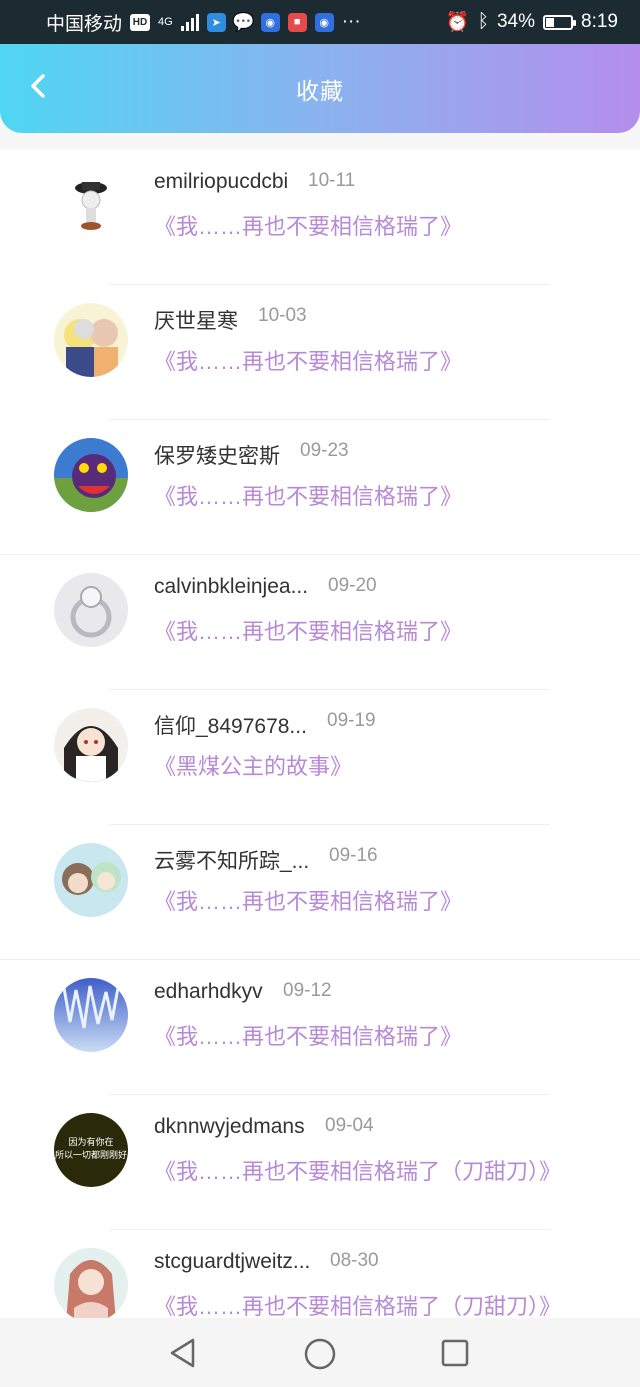 This screenshot has width=640, height=1387. I want to click on anime-duo-avatar, so click(91, 880).